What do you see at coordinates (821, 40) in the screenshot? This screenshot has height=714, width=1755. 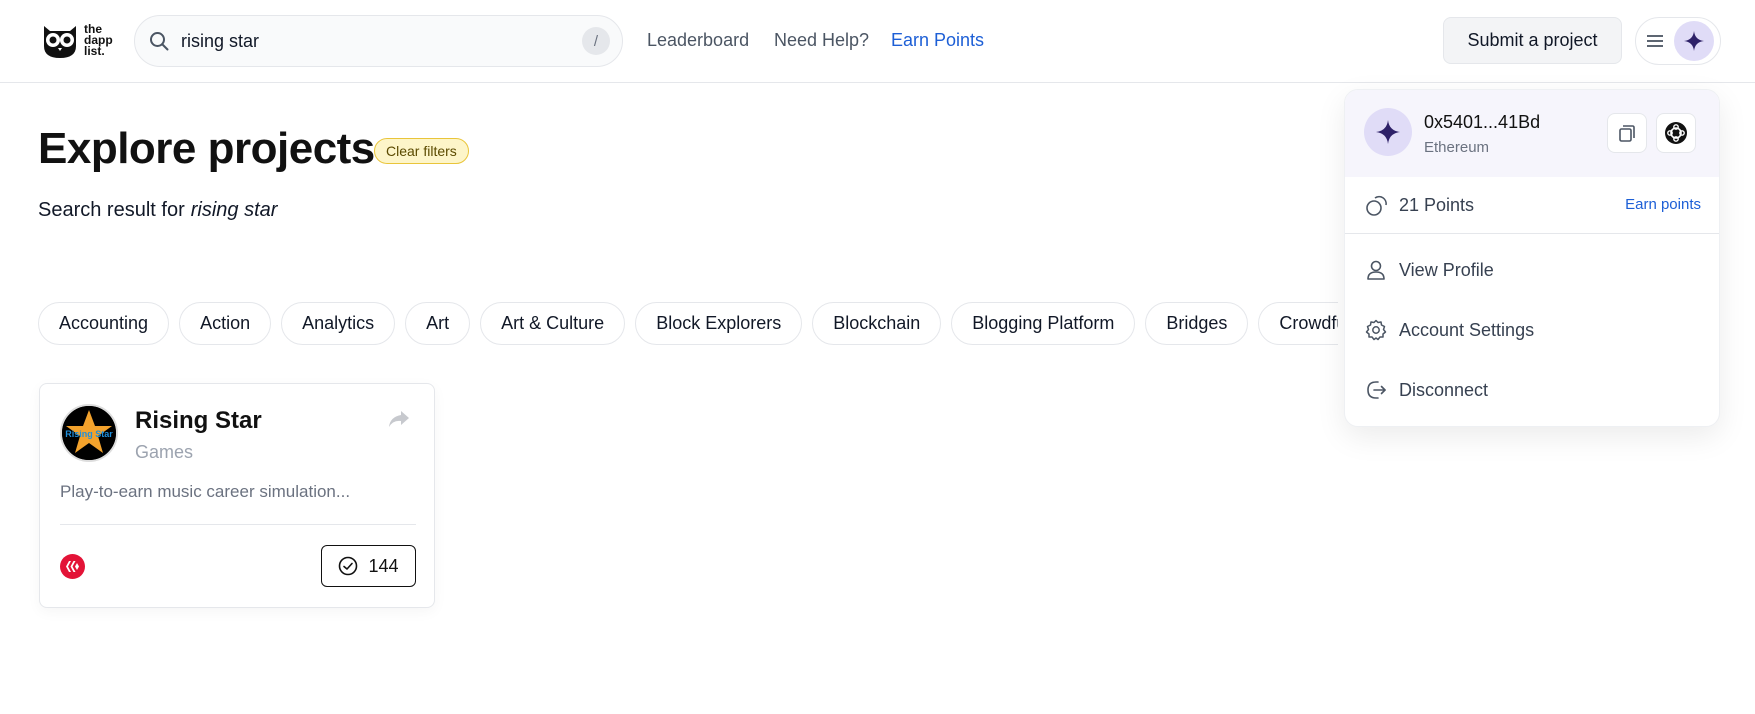 I see `nav-help-link: Need Help?` at bounding box center [821, 40].